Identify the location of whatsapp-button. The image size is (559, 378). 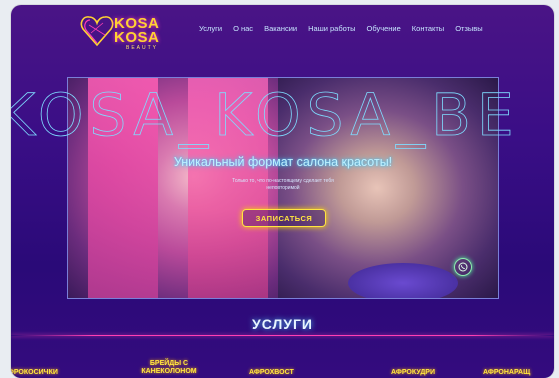
(463, 267).